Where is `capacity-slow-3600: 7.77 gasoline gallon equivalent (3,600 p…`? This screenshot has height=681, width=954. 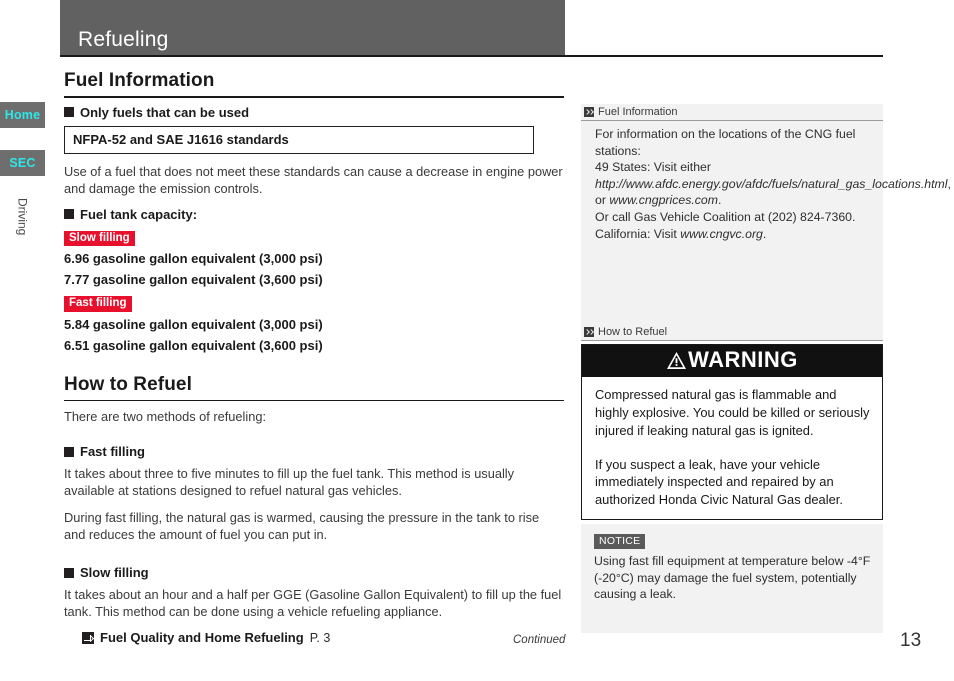
capacity-slow-3600: 7.77 gasoline gallon equivalent (3,600 p… is located at coordinates (193, 280).